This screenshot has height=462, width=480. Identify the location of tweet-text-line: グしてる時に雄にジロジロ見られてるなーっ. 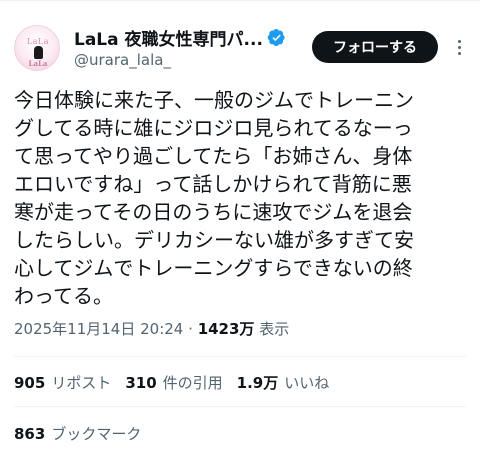
(213, 128).